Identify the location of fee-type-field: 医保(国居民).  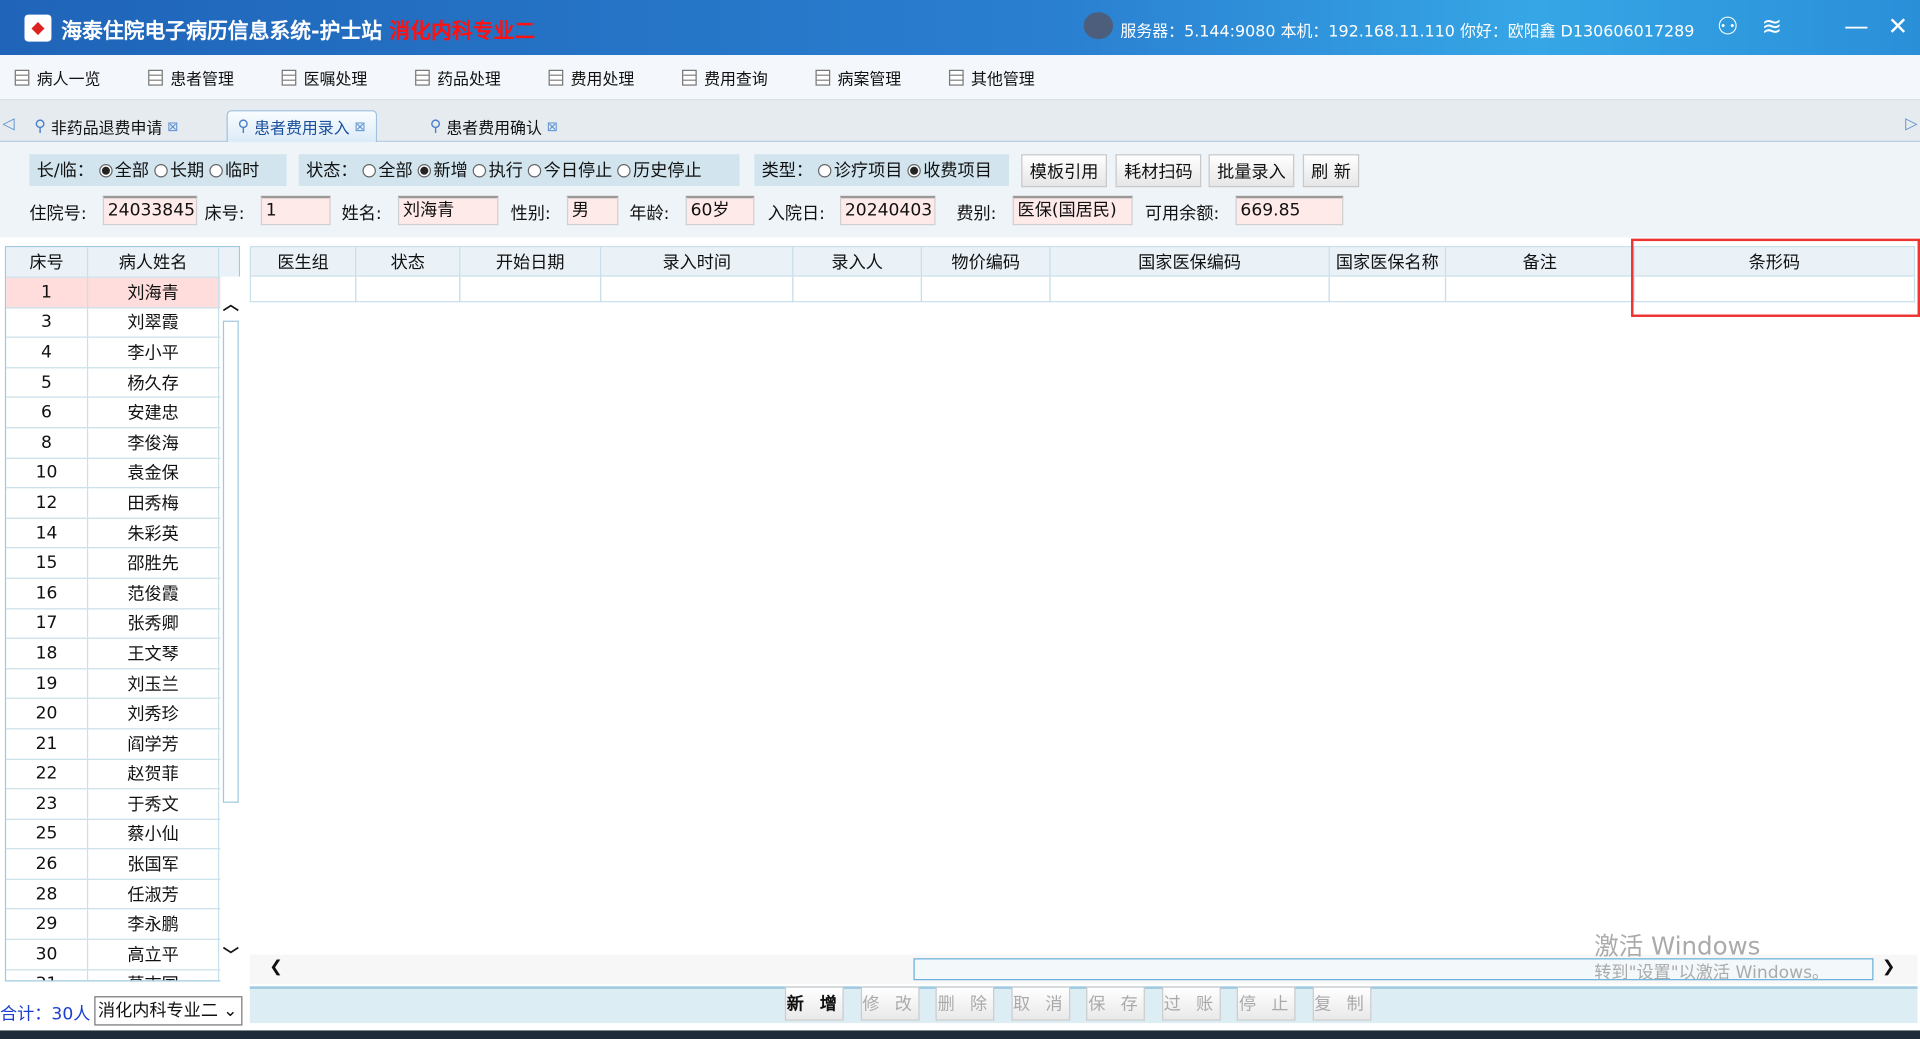
(1072, 210).